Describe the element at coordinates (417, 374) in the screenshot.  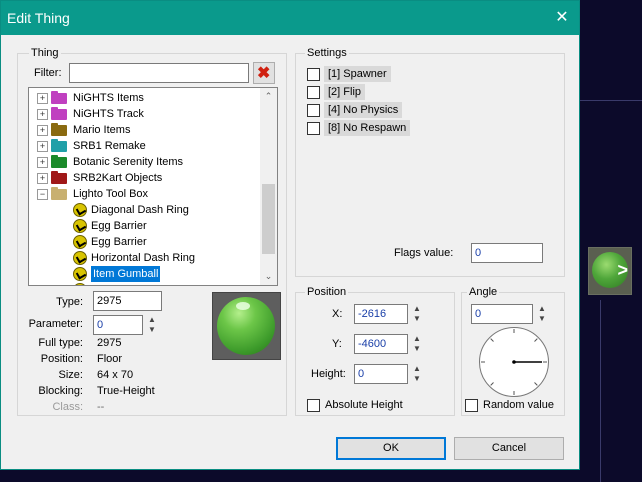
I see `height-spinner: ▲ ▼` at that location.